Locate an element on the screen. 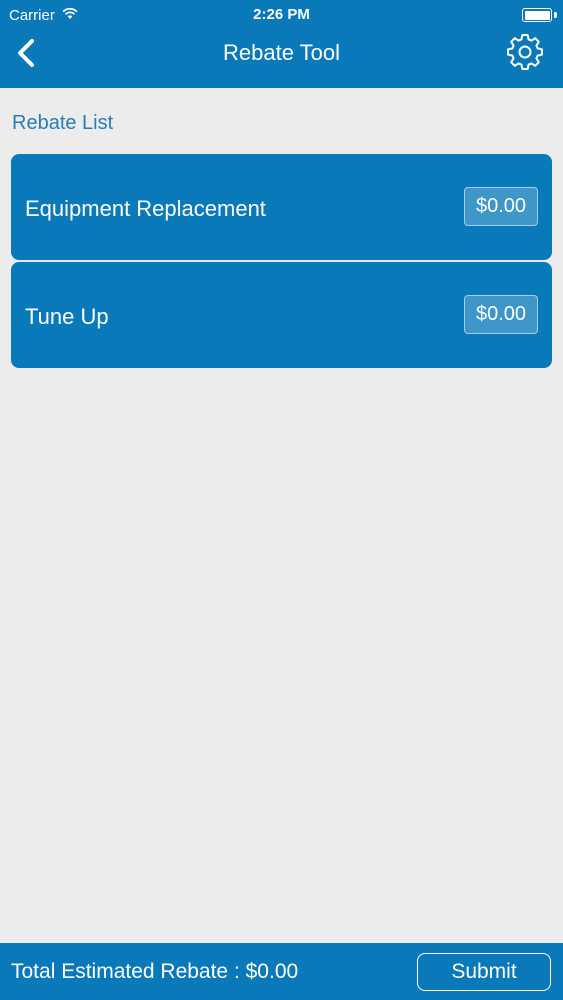 Image resolution: width=563 pixels, height=1000 pixels. page-title: Rebate Tool is located at coordinates (281, 52).